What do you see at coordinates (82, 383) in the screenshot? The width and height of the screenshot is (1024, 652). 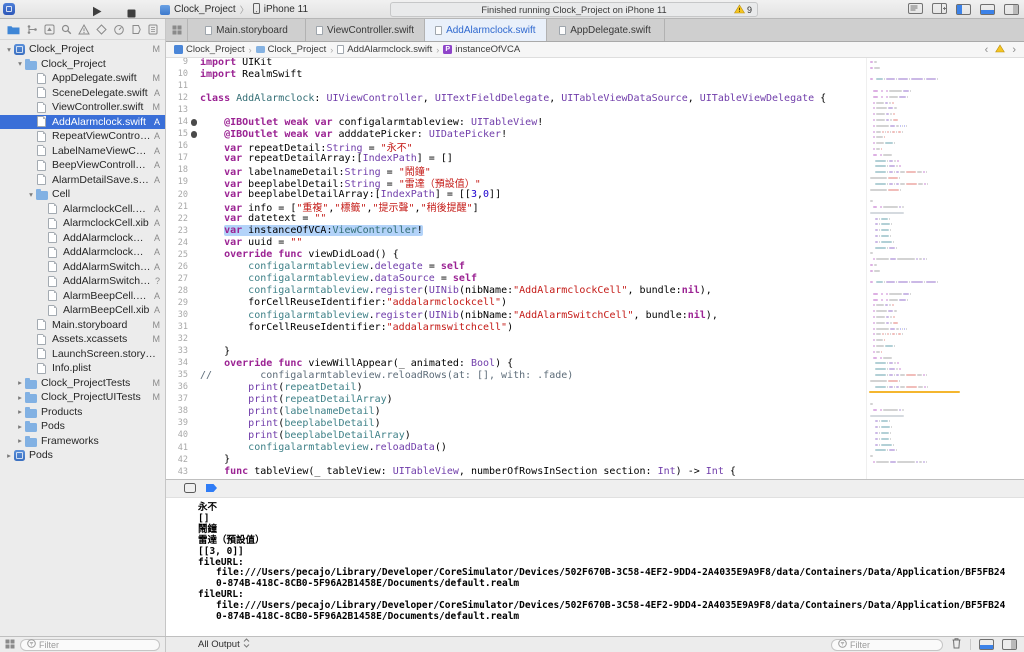 I see `file-row-clock-projecttests: ▸ Clock_ProjectTests M` at bounding box center [82, 383].